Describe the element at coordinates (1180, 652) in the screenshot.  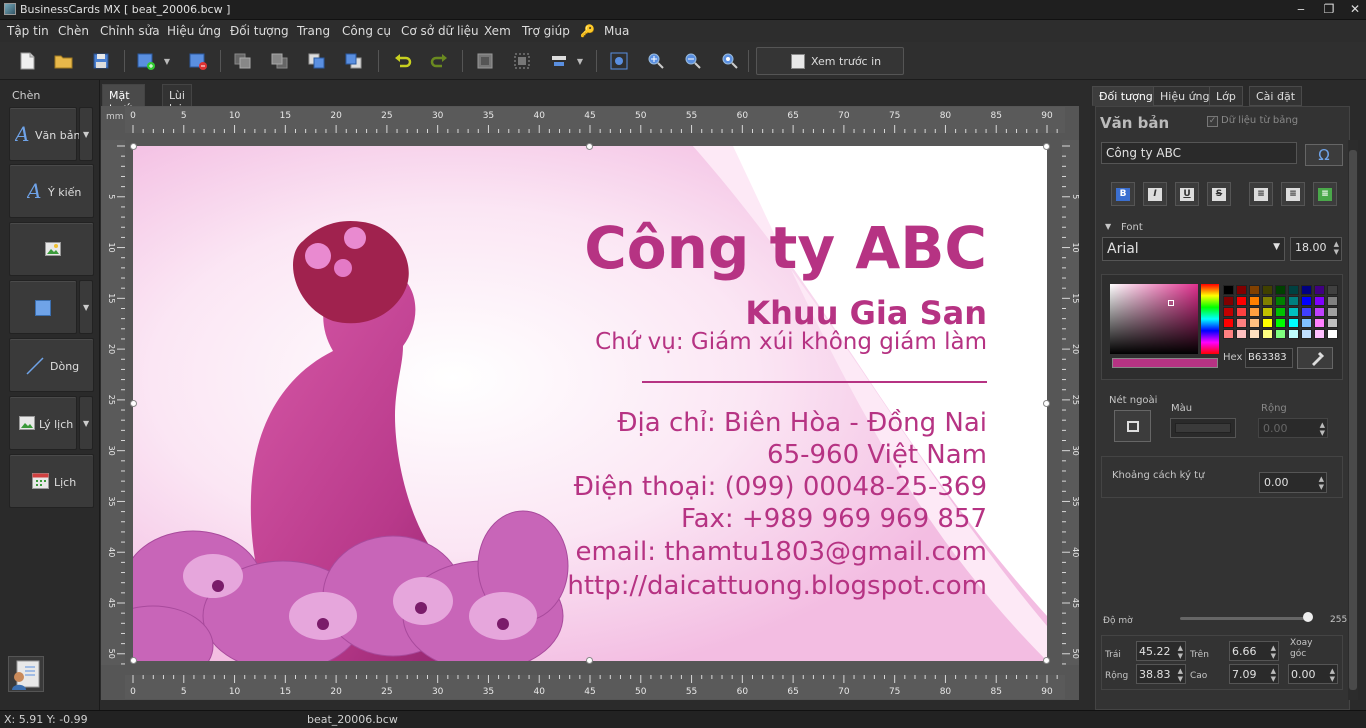
I see `left-spinner: ▲ ▼` at that location.